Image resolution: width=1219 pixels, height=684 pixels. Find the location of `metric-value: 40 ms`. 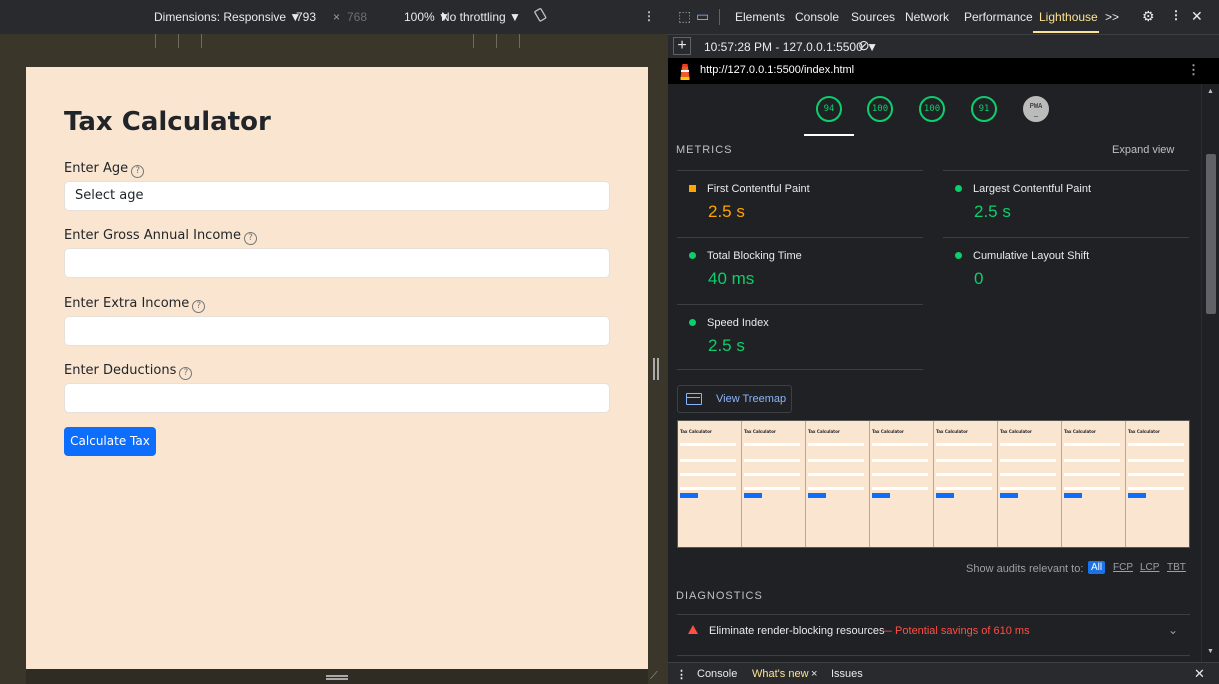

metric-value: 40 ms is located at coordinates (731, 278).